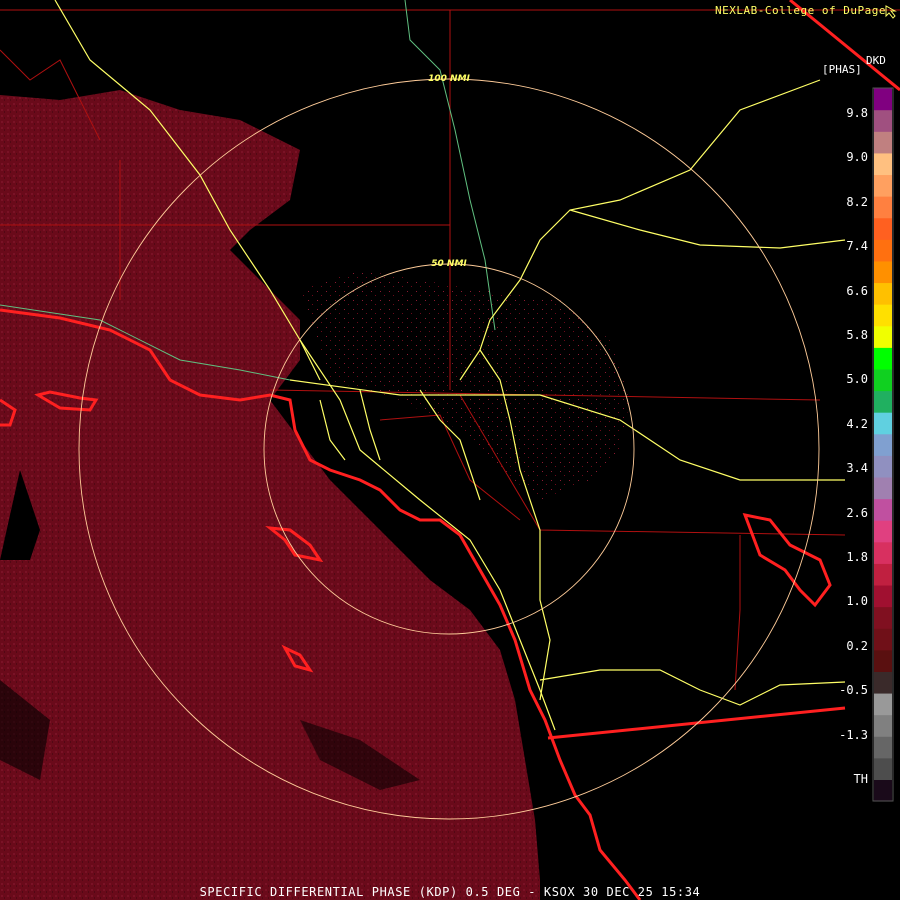 This screenshot has width=900, height=900. Describe the element at coordinates (857, 468) in the screenshot. I see `legend-tick-label: 3.4` at that location.